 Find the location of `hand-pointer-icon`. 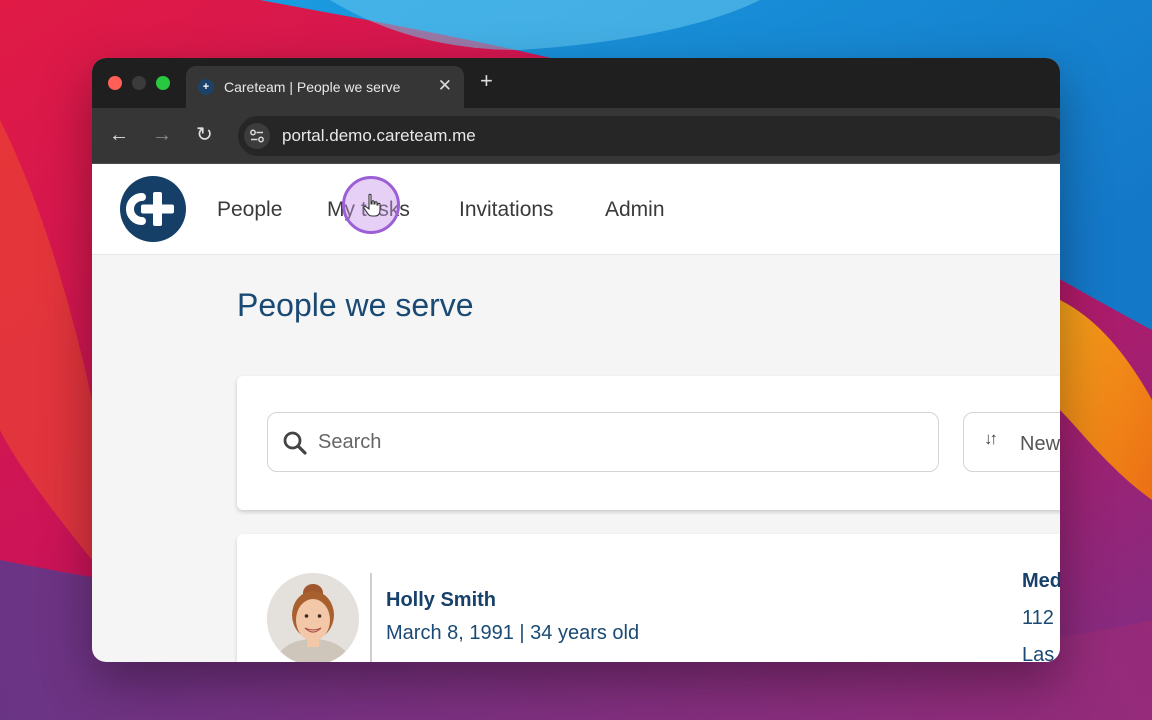

hand-pointer-icon is located at coordinates (372, 205).